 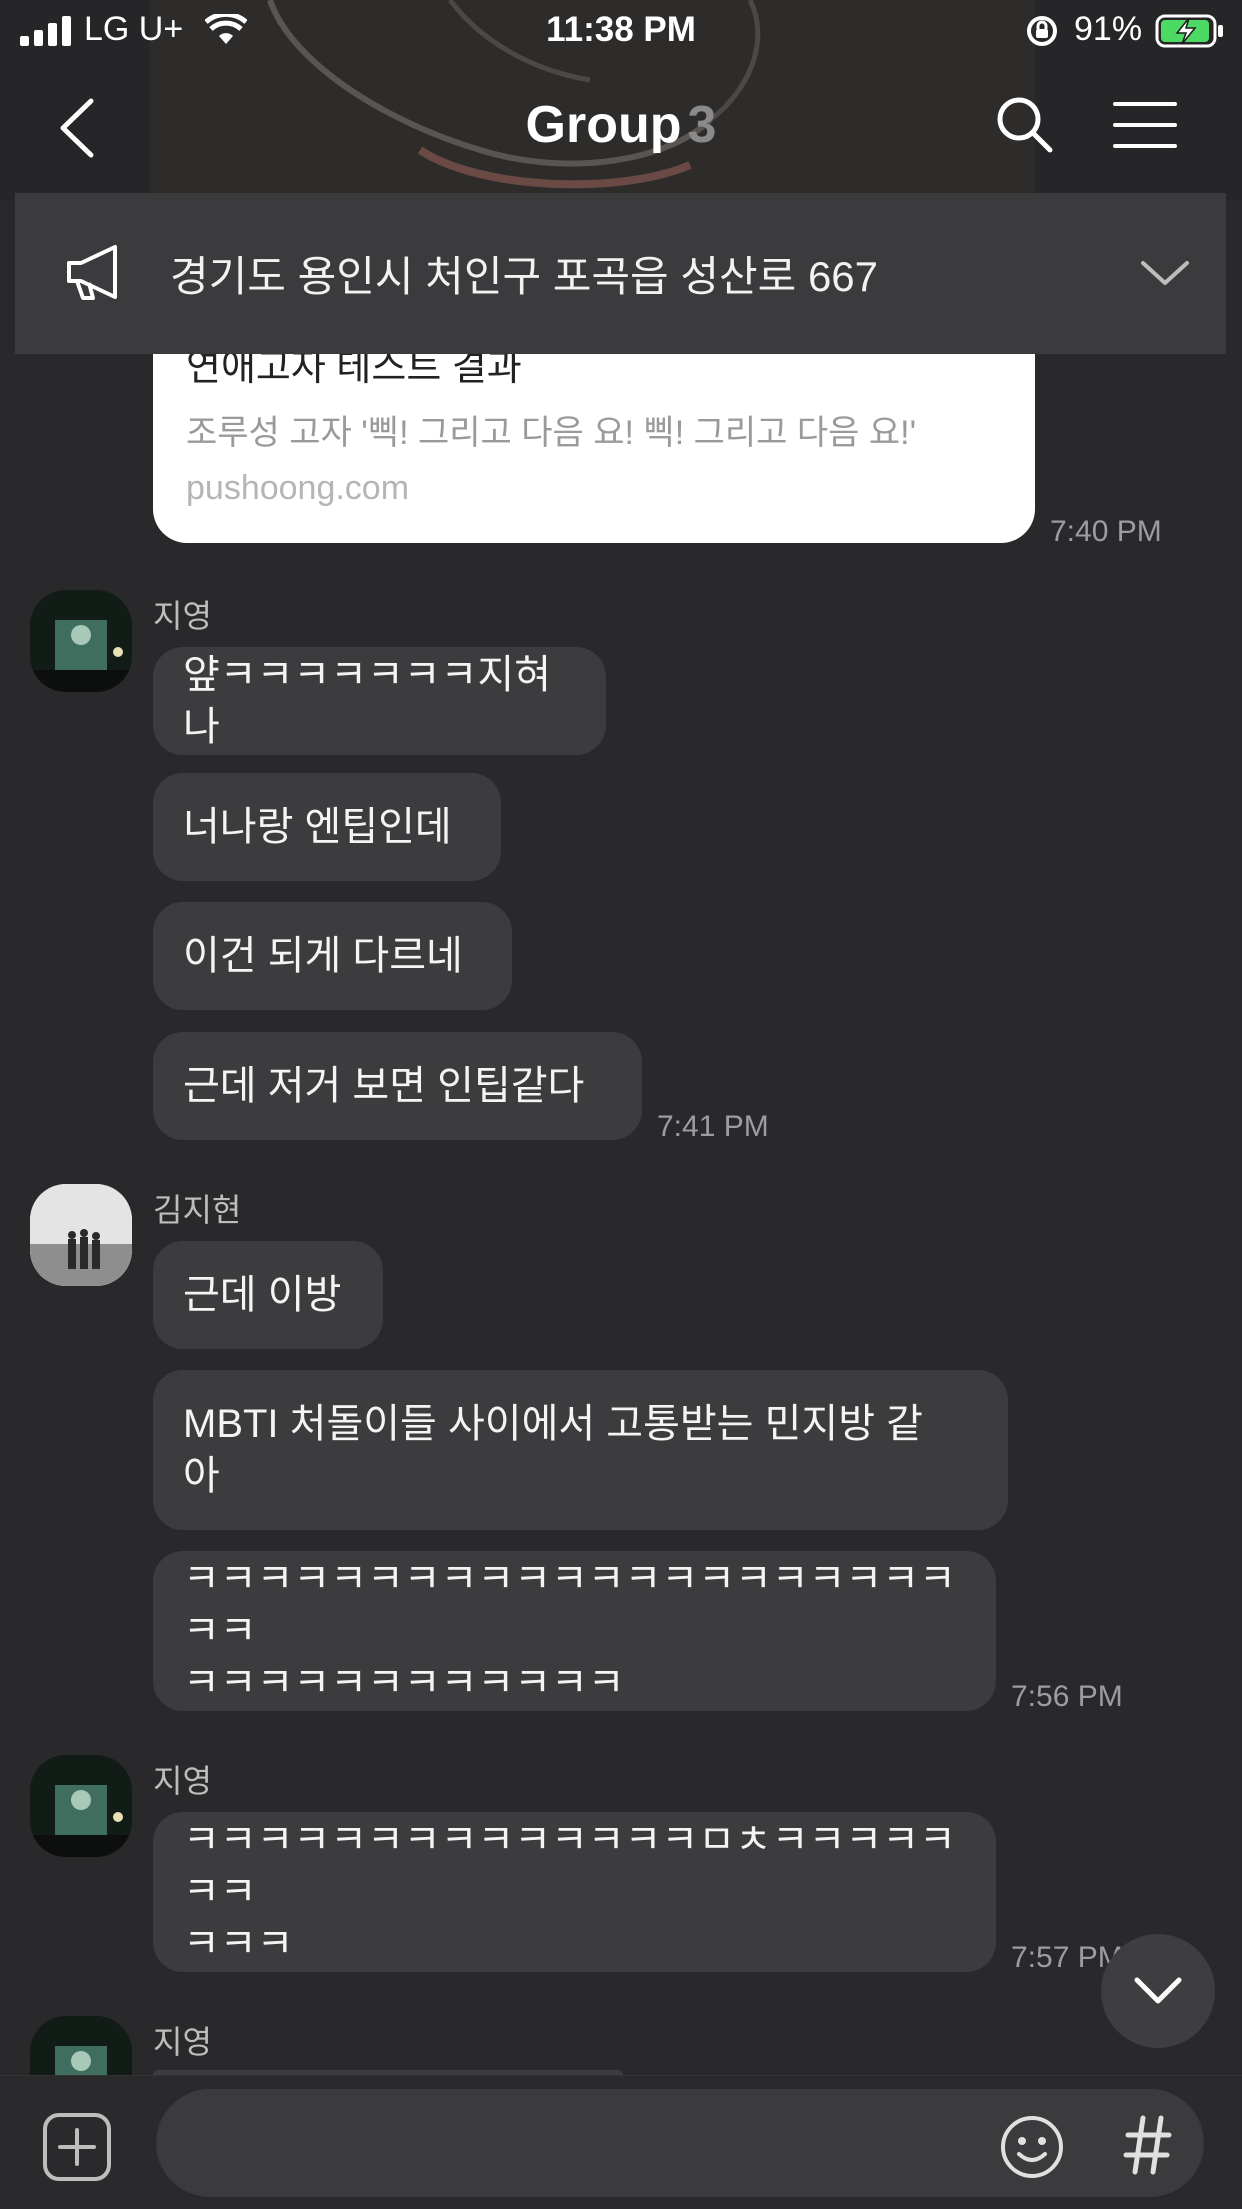 I want to click on hashtag-icon, so click(x=1147, y=2145).